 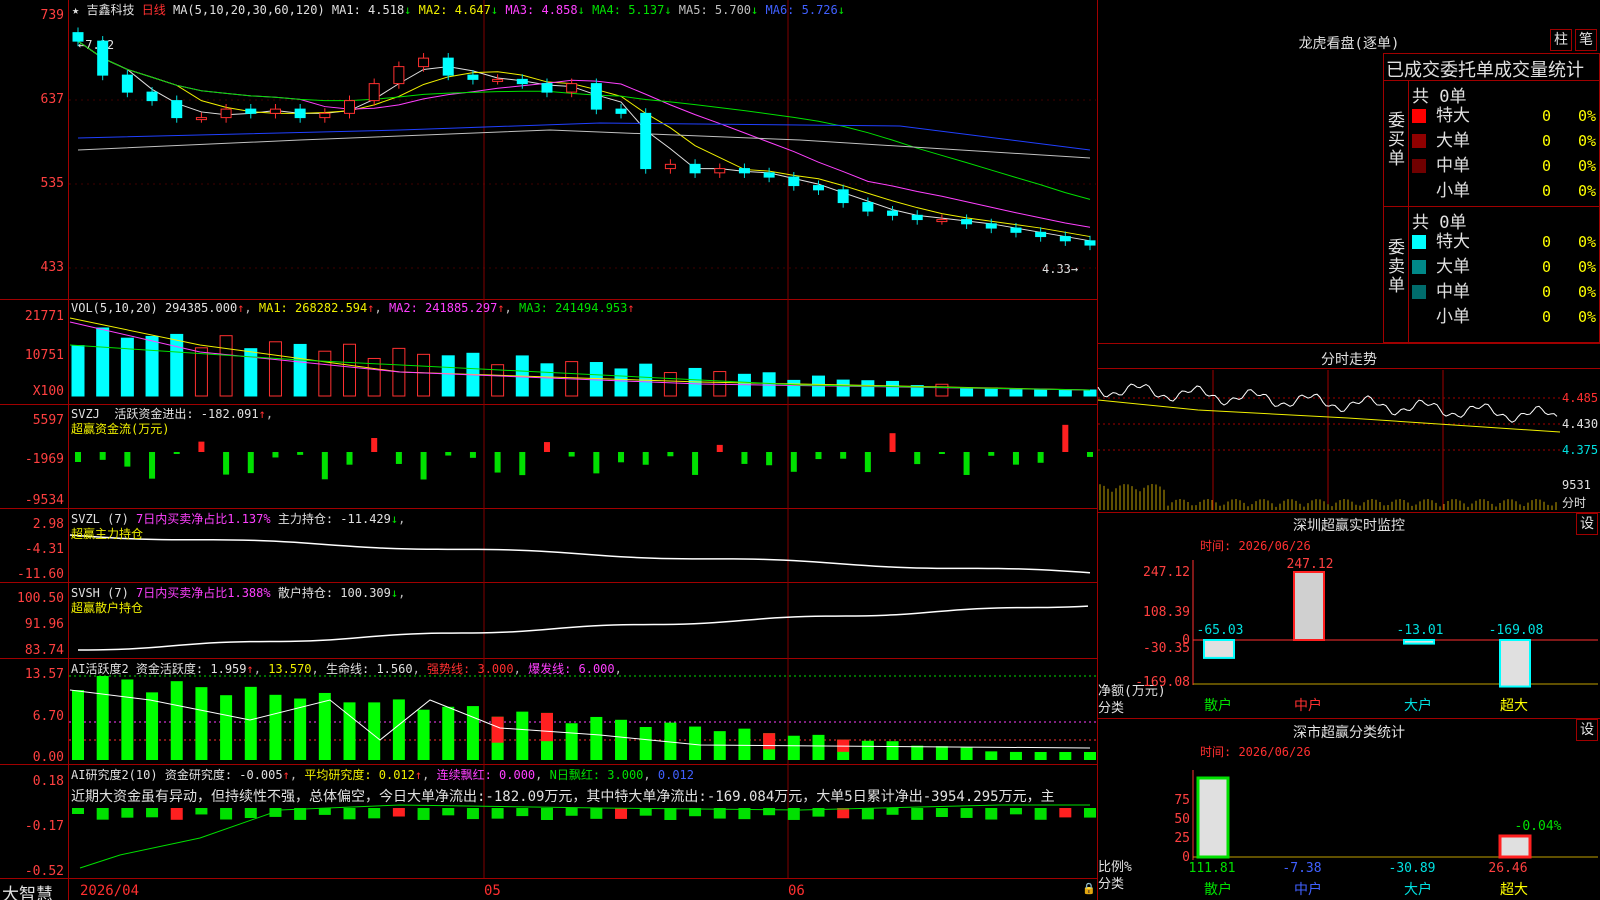 I want to click on svzl-axis-label: -4.31, so click(x=44, y=549).